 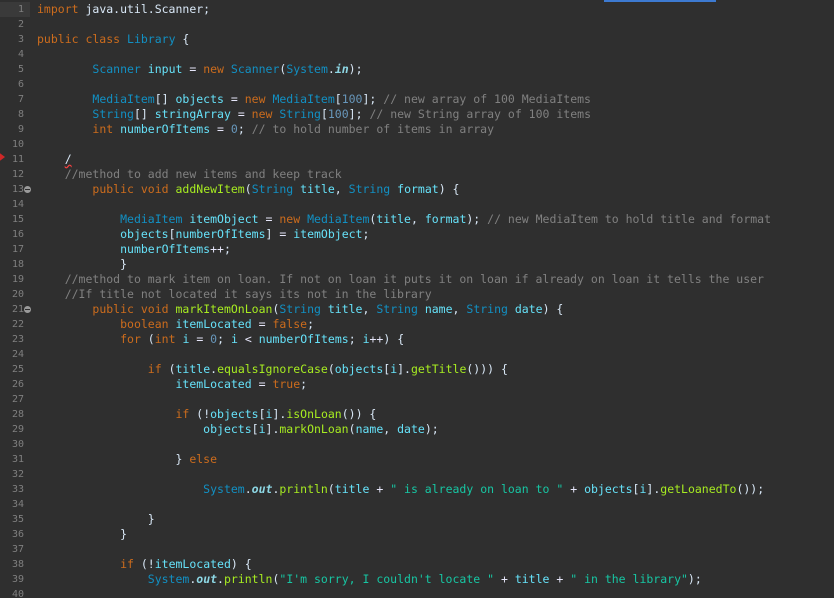 What do you see at coordinates (238, 429) in the screenshot?
I see `code-line: objects[i].markOnLoan(name, date);` at bounding box center [238, 429].